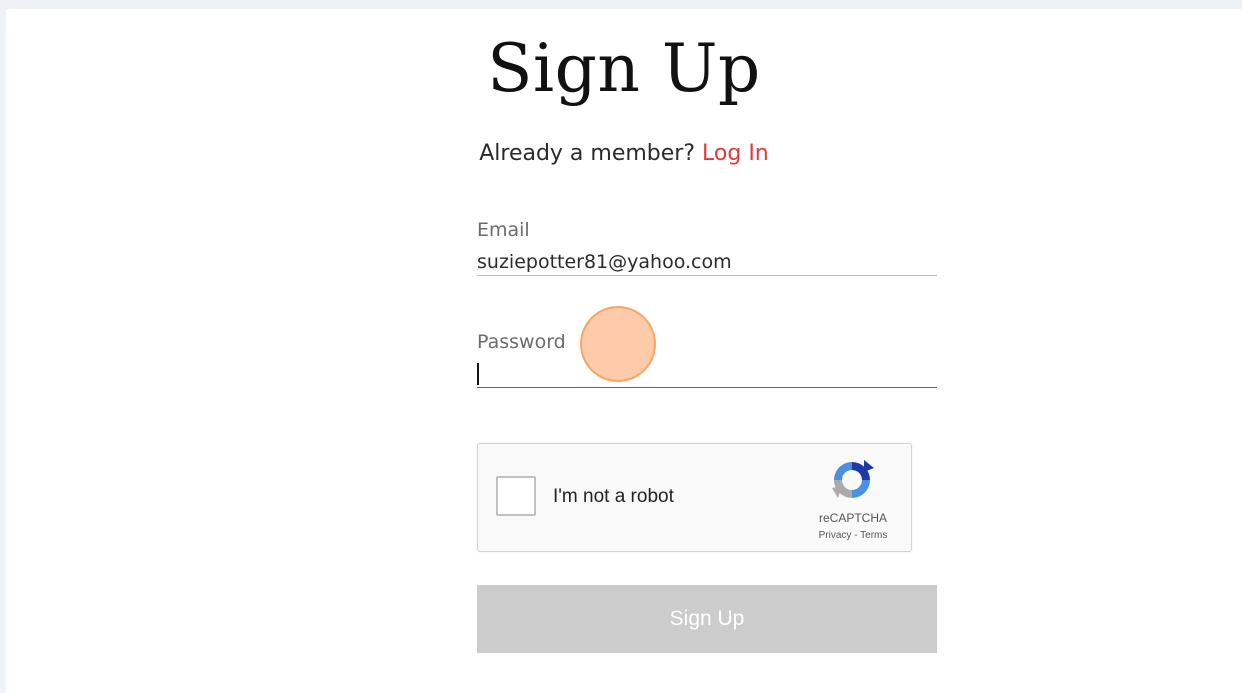  Describe the element at coordinates (521, 342) in the screenshot. I see `password-label: Password` at that location.